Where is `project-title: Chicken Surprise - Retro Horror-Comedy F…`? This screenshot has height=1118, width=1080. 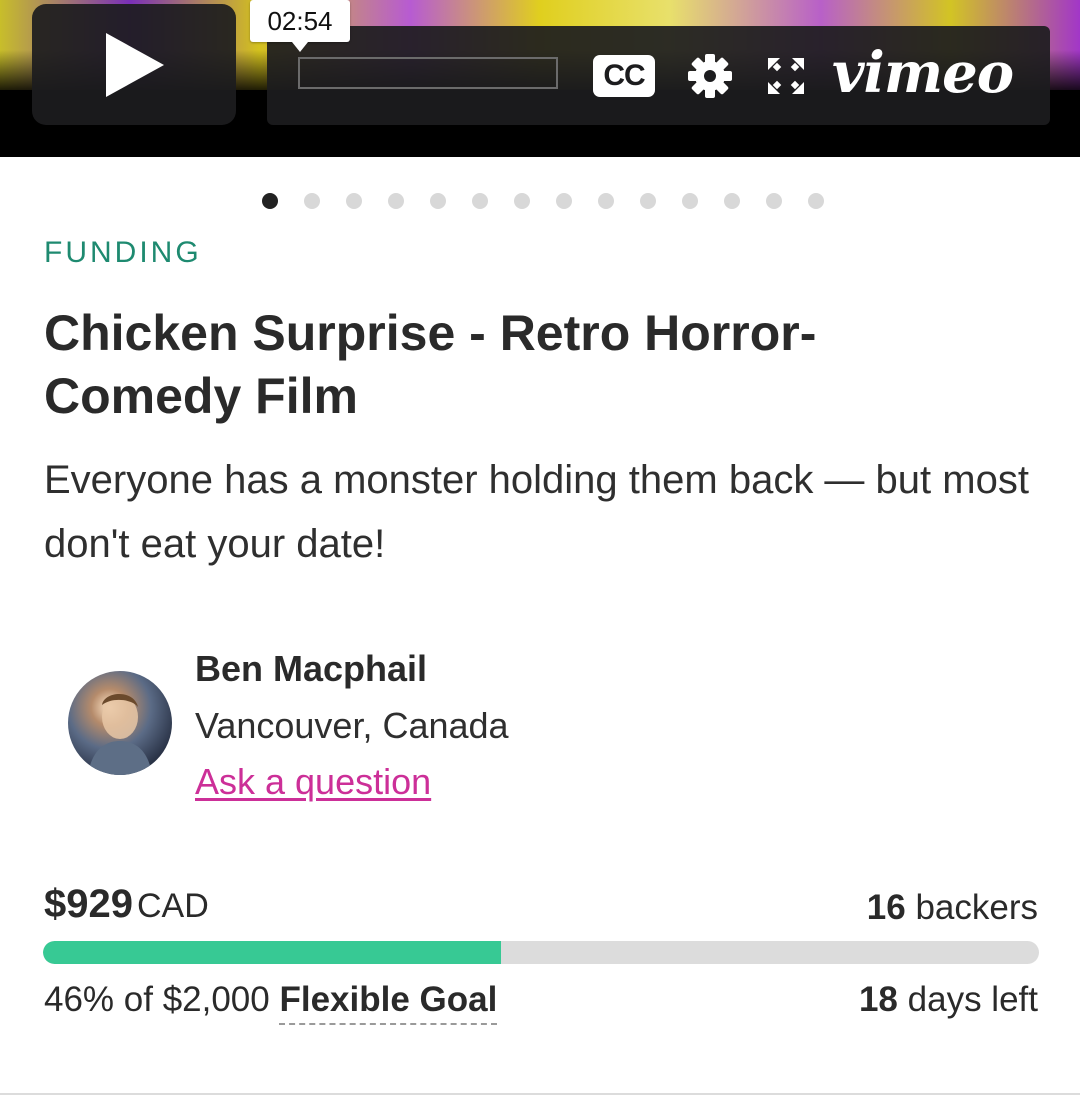
project-title: Chicken Surprise - Retro Horror-Comedy F… is located at coordinates (430, 364).